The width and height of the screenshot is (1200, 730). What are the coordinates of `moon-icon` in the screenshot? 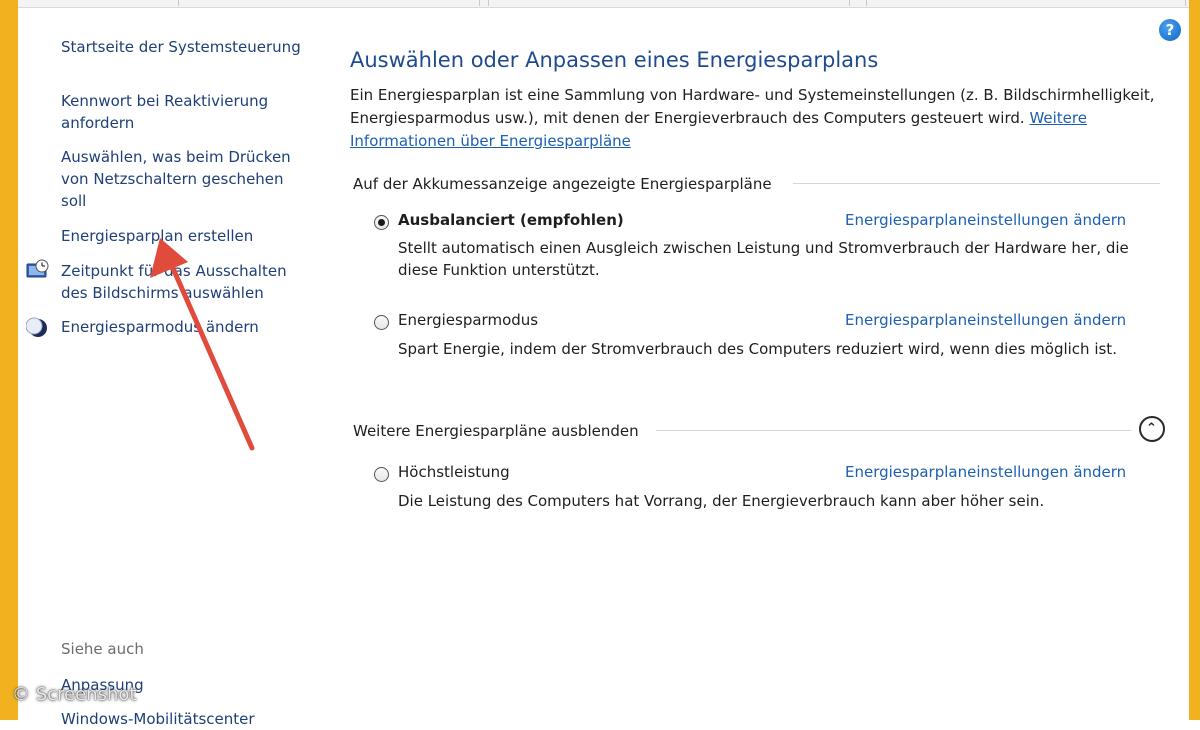 It's located at (37, 328).